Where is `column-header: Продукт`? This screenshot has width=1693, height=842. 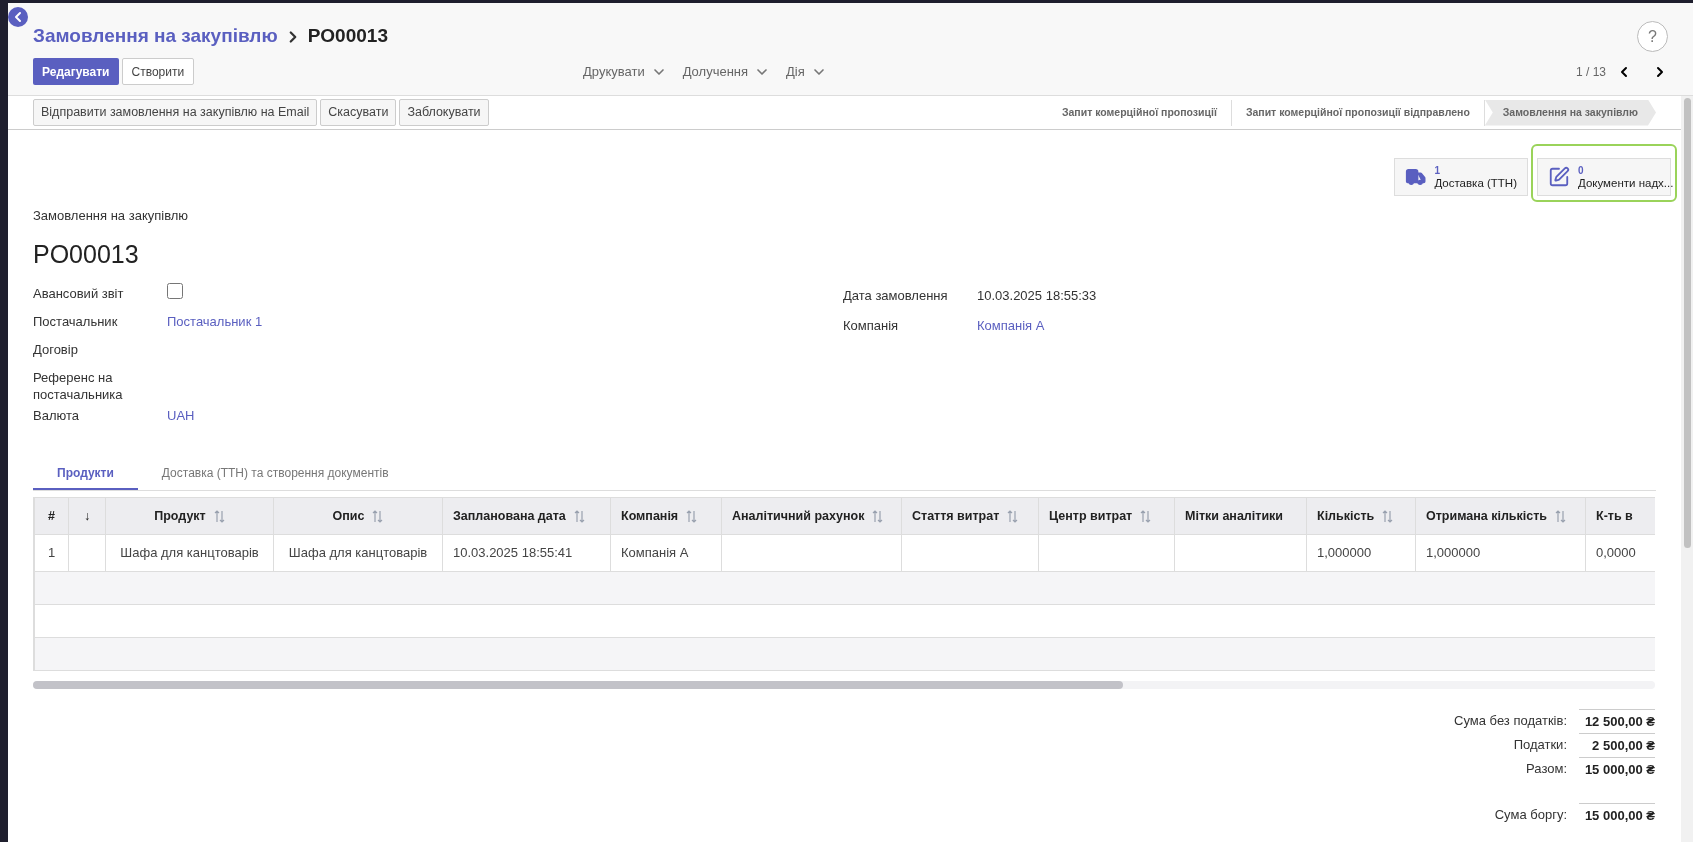 column-header: Продукт is located at coordinates (189, 516).